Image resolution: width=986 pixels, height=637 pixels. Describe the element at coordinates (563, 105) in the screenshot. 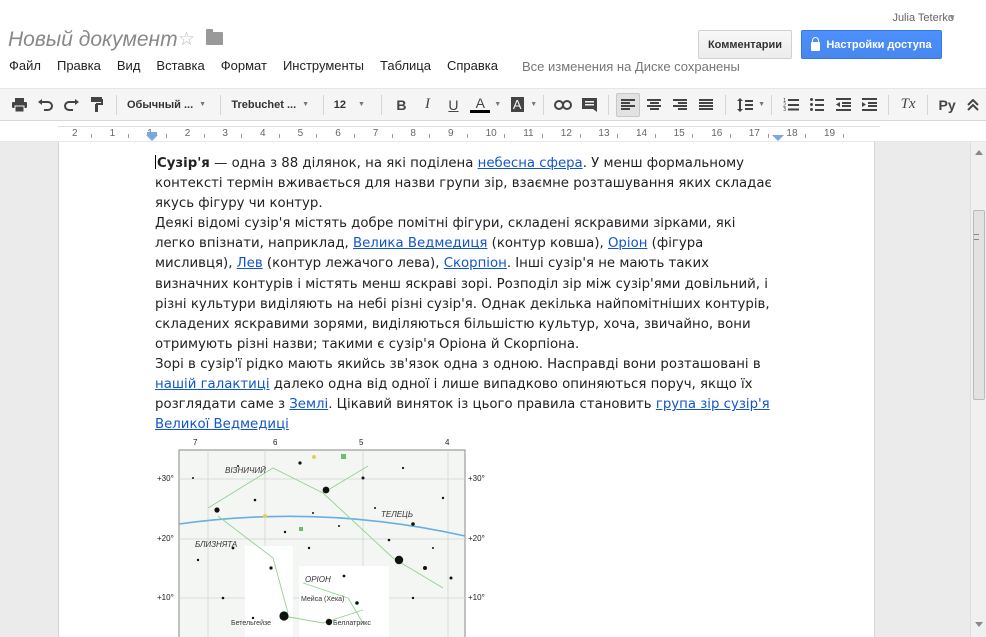

I see `link-icon` at that location.